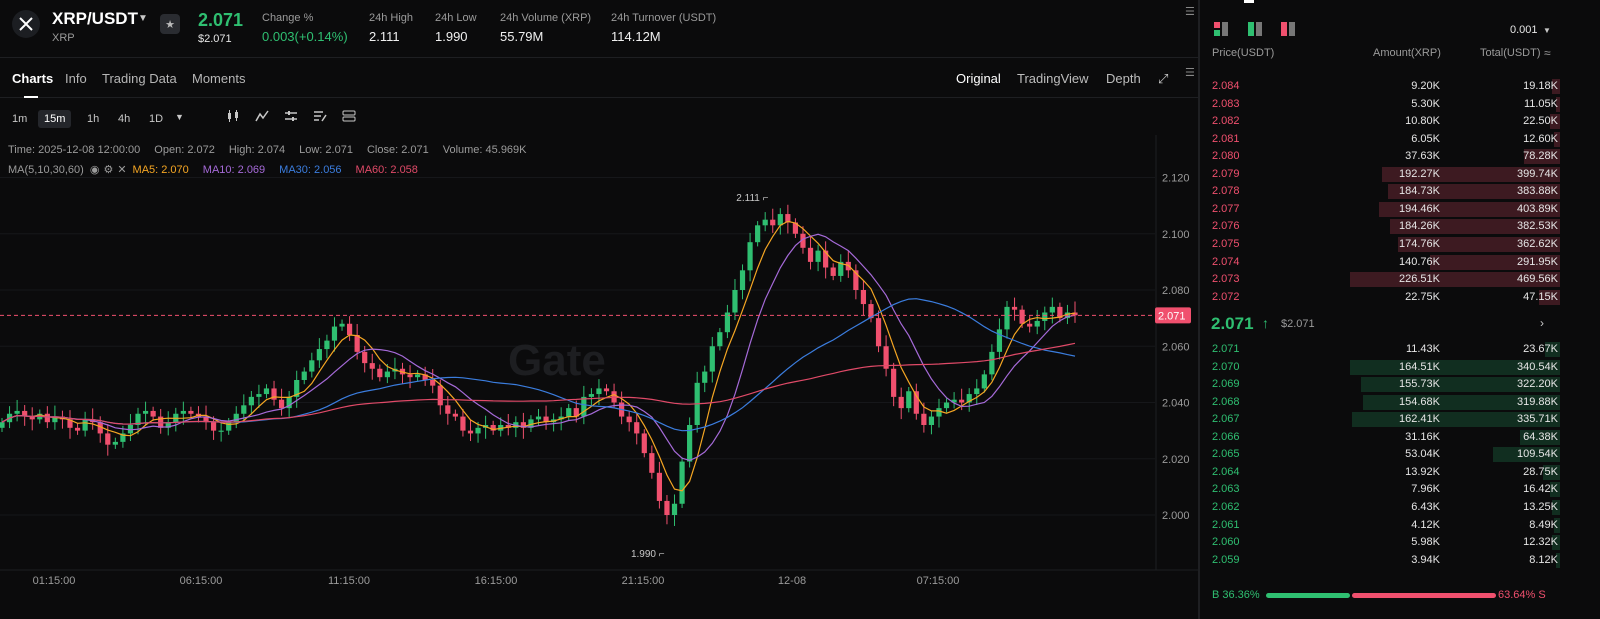  What do you see at coordinates (262, 117) in the screenshot?
I see `indicator-icon` at bounding box center [262, 117].